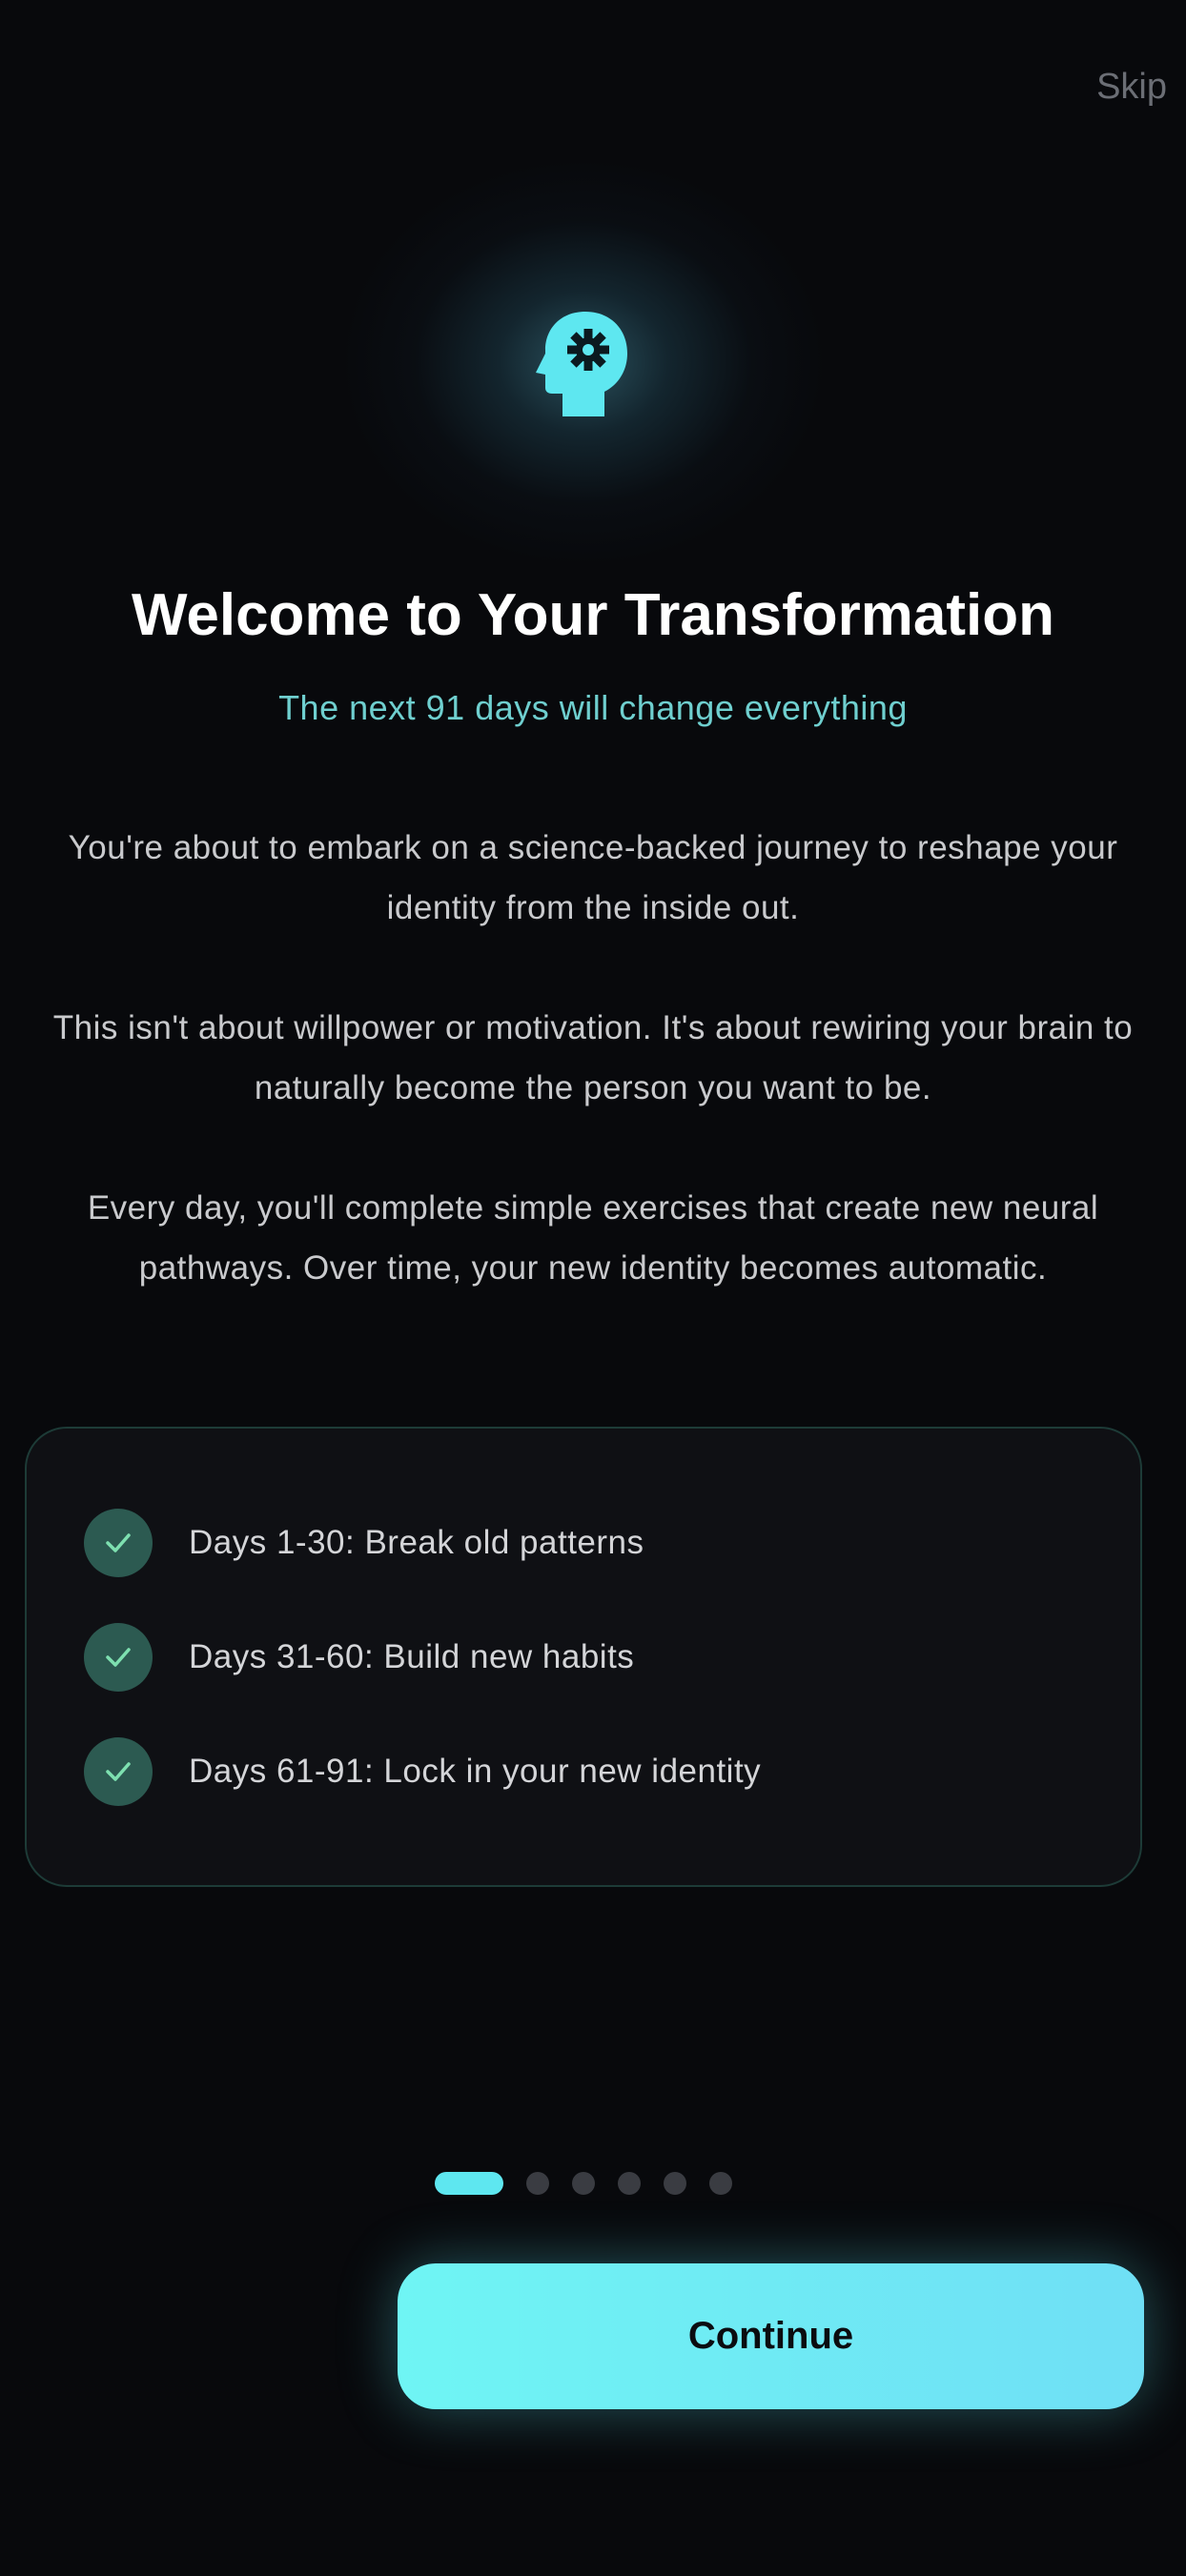 Image resolution: width=1186 pixels, height=2576 pixels. Describe the element at coordinates (412, 1657) in the screenshot. I see `phase-label: Days 31-60: Build new habits` at that location.